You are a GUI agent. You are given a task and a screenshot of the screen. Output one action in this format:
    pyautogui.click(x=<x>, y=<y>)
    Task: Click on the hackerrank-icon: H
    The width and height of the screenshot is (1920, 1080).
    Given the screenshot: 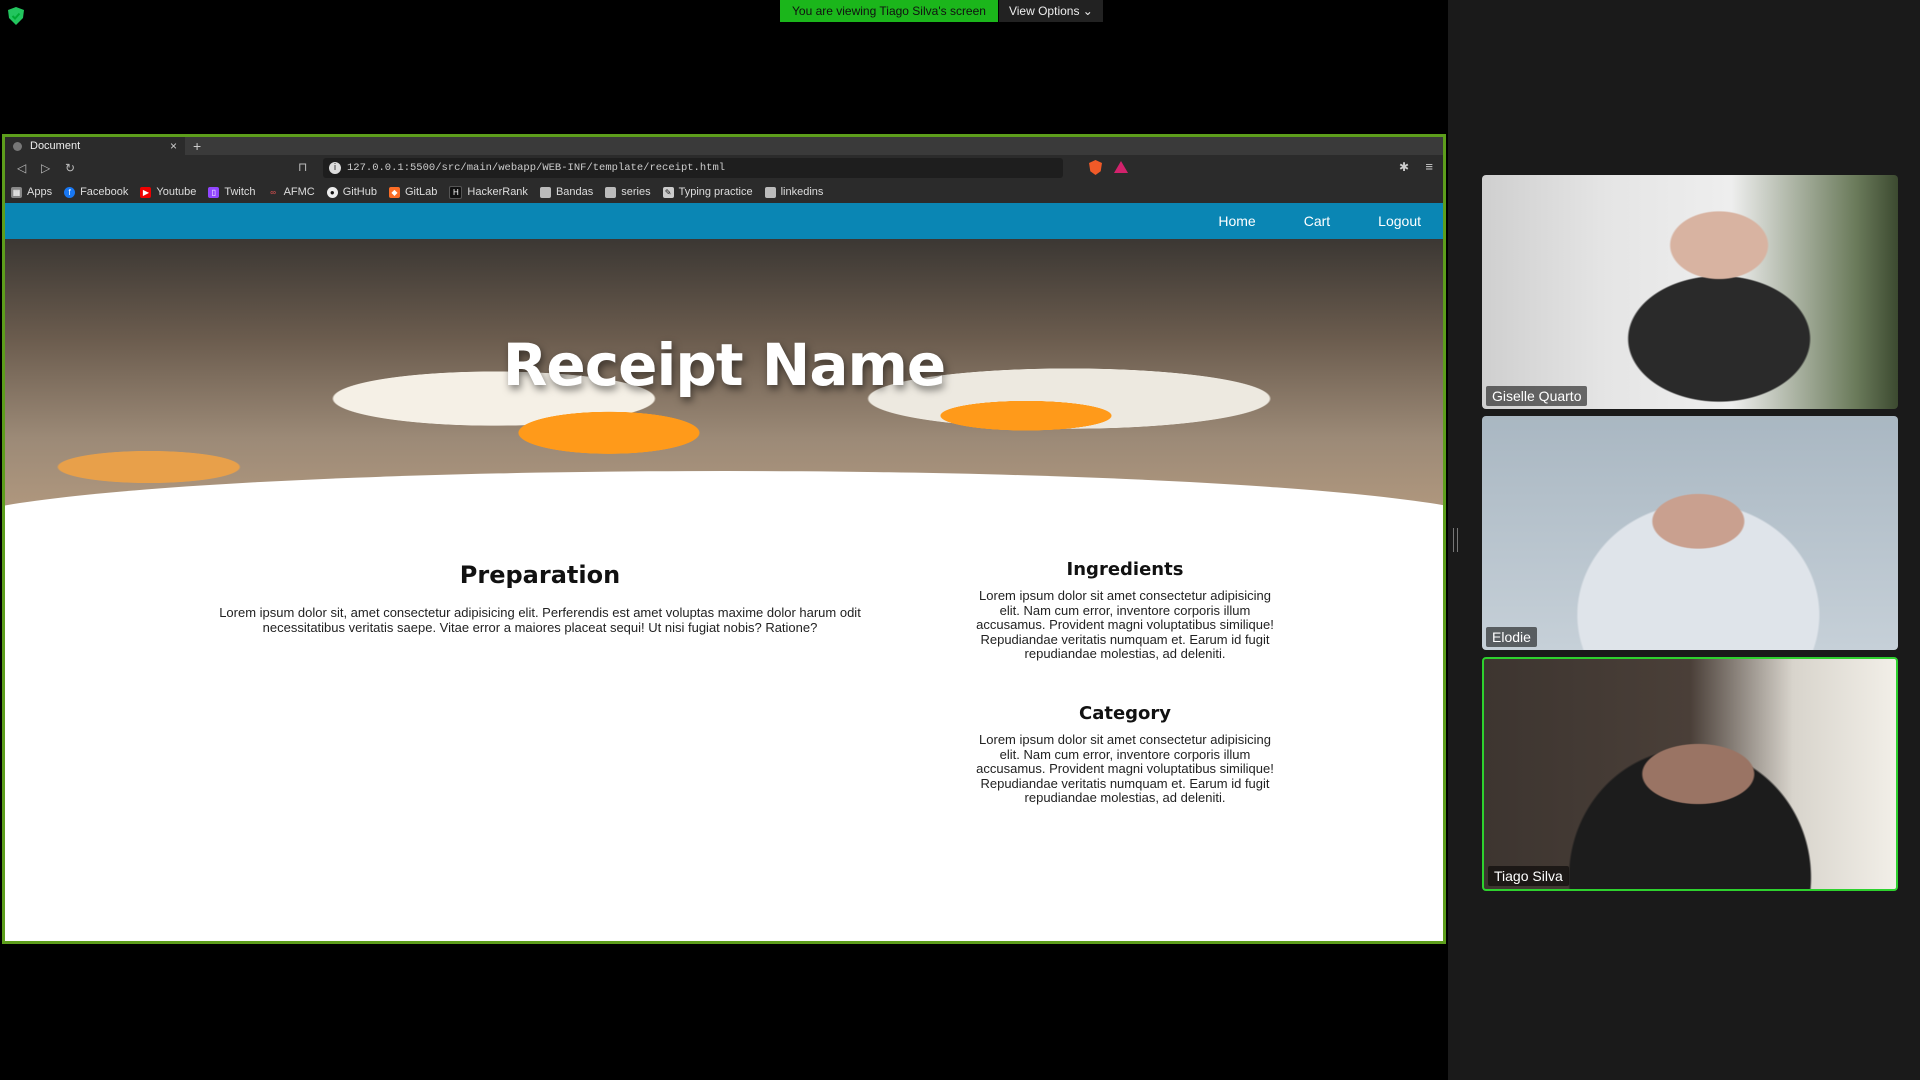 What is the action you would take?
    pyautogui.click(x=456, y=192)
    